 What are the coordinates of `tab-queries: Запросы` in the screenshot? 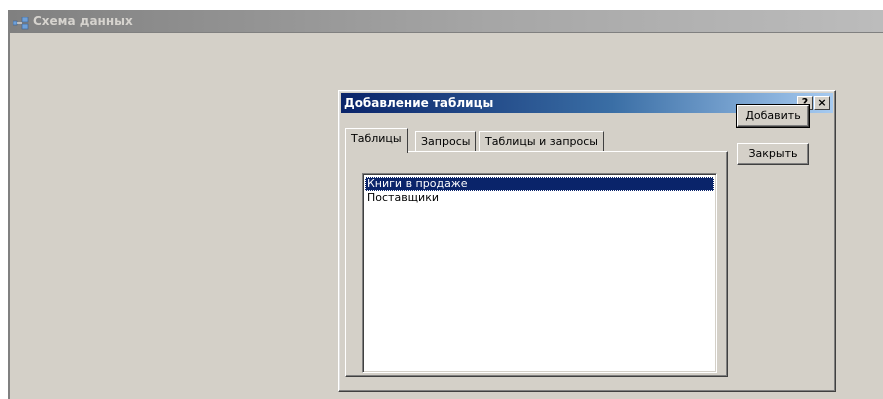 It's located at (446, 141).